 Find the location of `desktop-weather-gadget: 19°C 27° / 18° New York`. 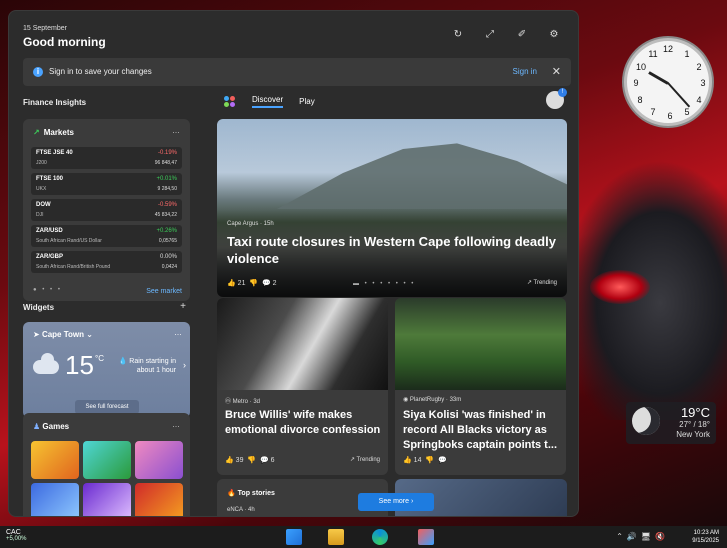

desktop-weather-gadget: 19°C 27° / 18° New York is located at coordinates (671, 423).